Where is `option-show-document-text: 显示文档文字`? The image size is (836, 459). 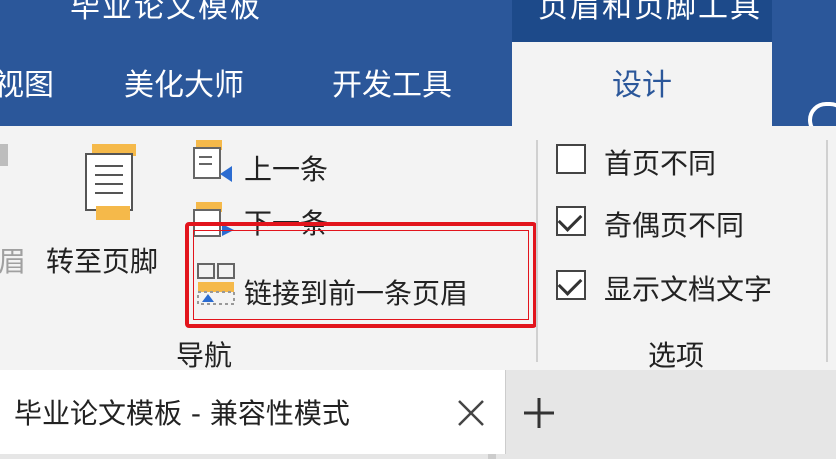
option-show-document-text: 显示文档文字 is located at coordinates (691, 288).